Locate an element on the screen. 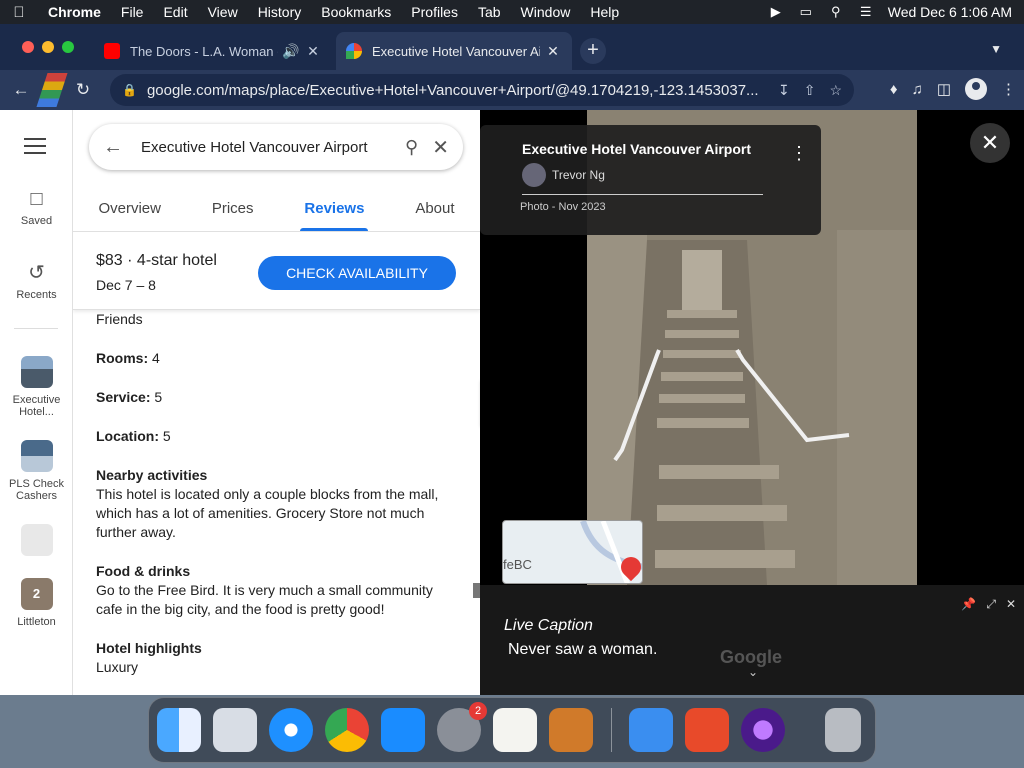 The height and width of the screenshot is (768, 1024). share-icon: ⇧ is located at coordinates (810, 90).